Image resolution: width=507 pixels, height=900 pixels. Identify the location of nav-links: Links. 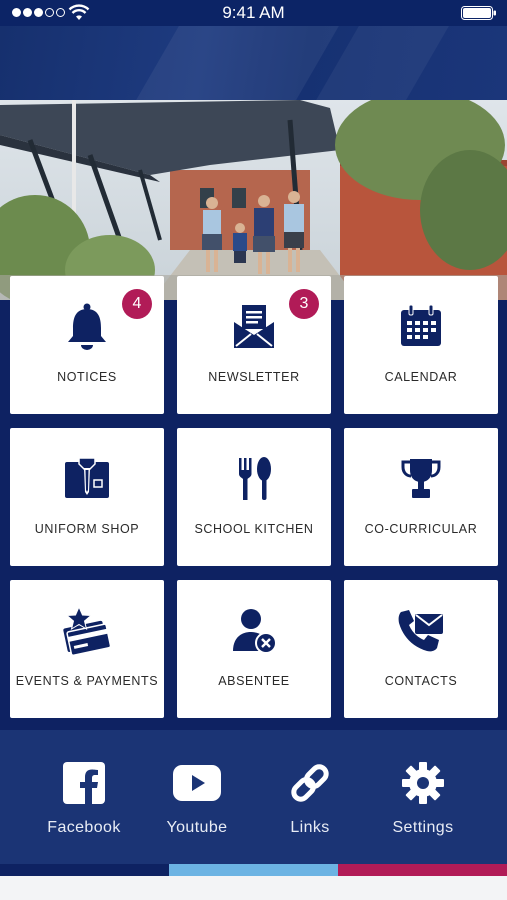
(310, 805).